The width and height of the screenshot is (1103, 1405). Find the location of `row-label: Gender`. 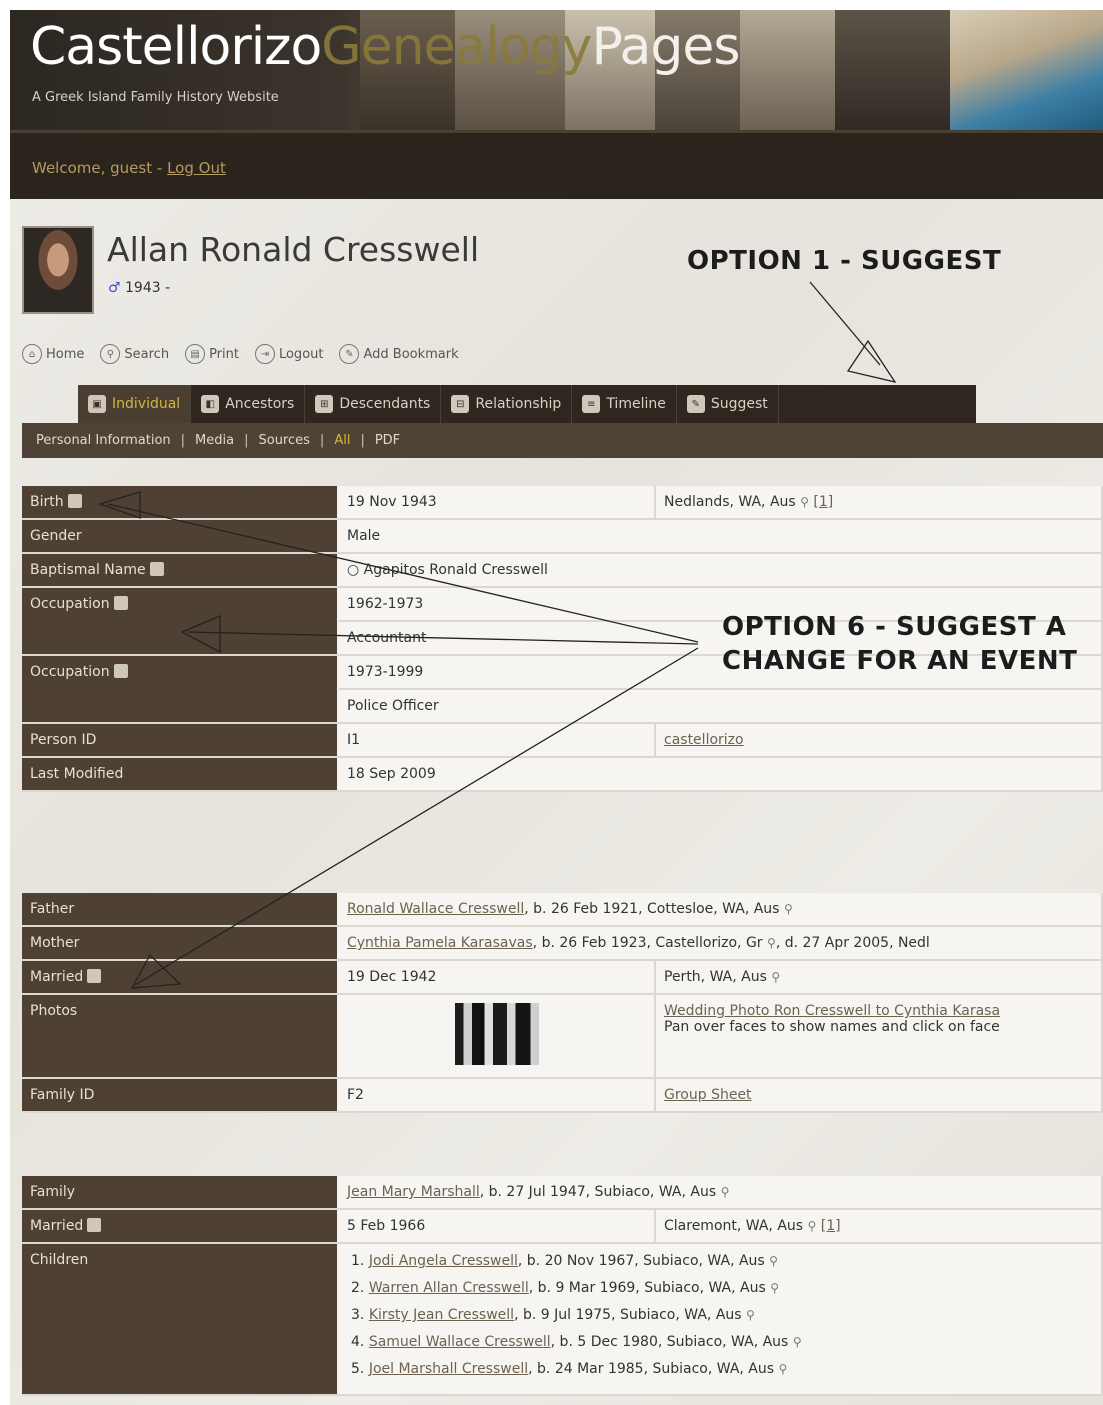

row-label: Gender is located at coordinates (180, 536).